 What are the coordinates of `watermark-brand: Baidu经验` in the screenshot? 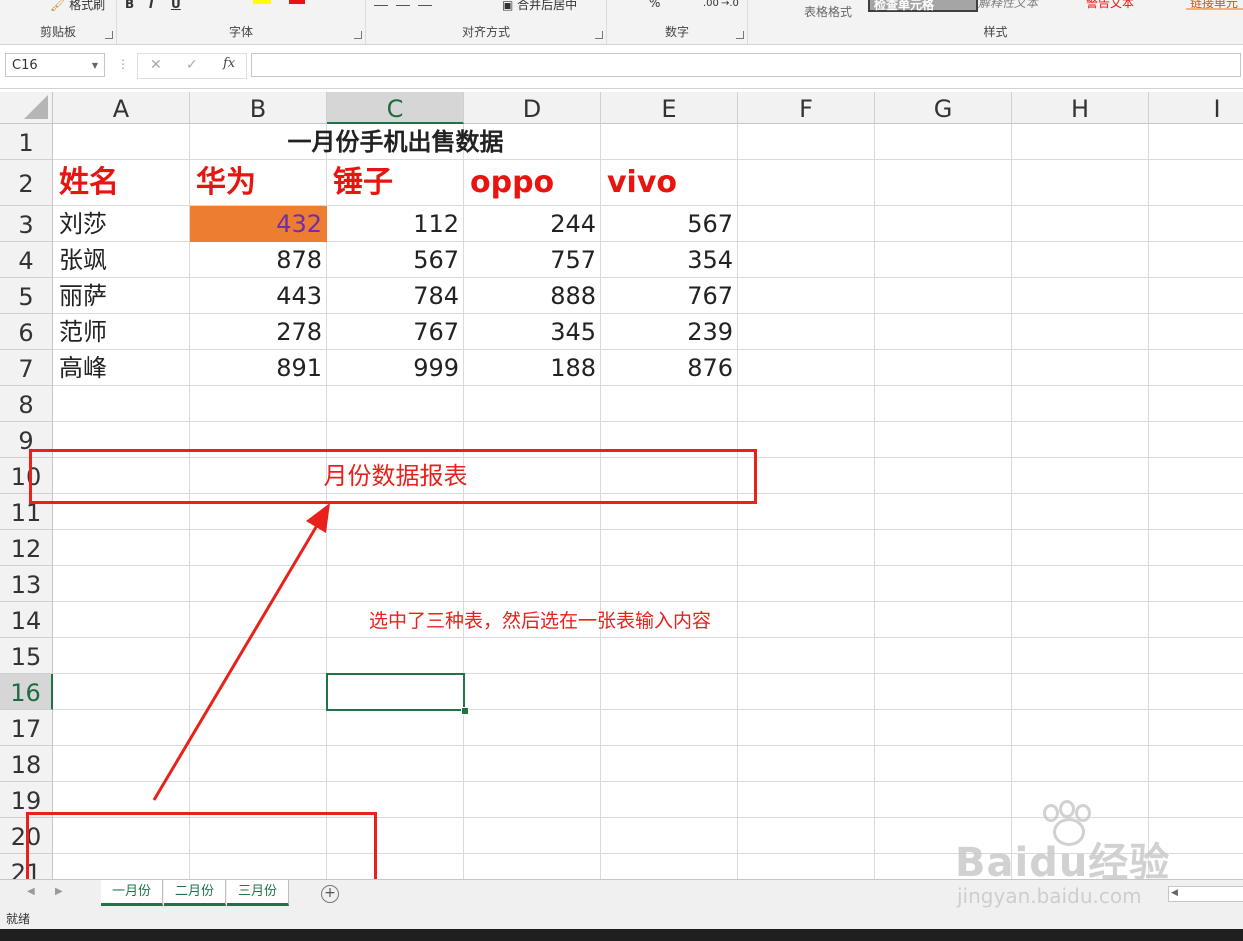 It's located at (1063, 863).